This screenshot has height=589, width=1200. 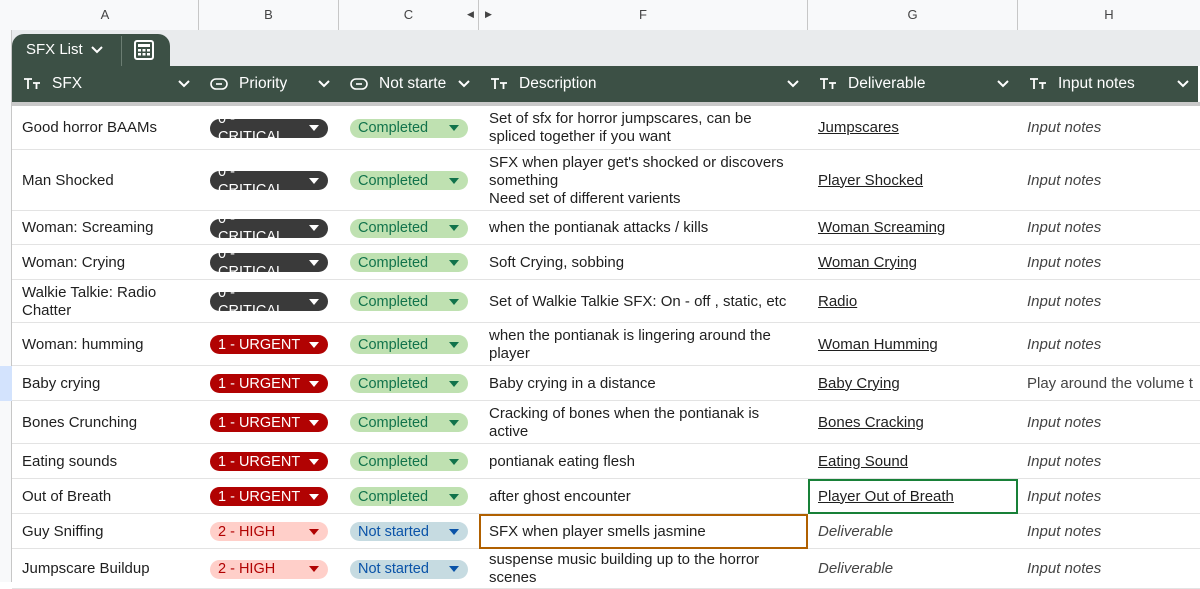 I want to click on deliverable-cell: Radio, so click(x=918, y=301).